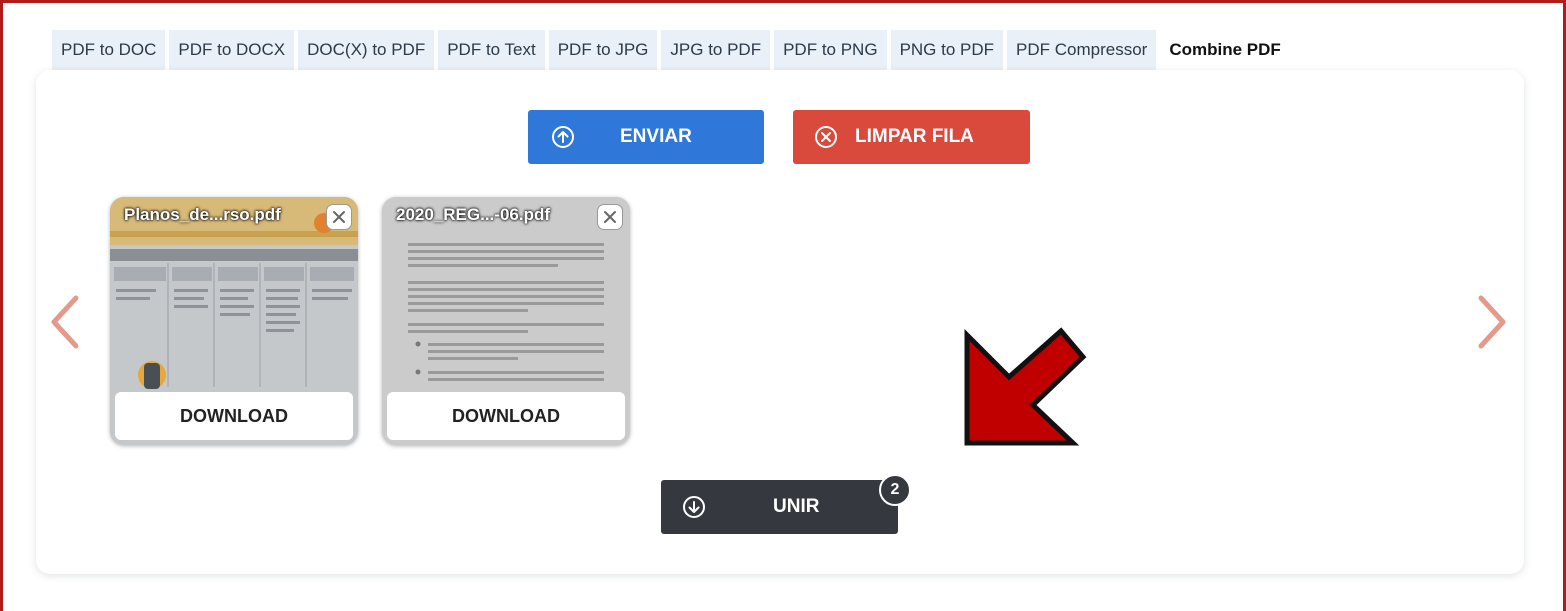 The width and height of the screenshot is (1566, 611). What do you see at coordinates (234, 321) in the screenshot?
I see `file-card: Planos_de...rso.pdf DOWNLOAD` at bounding box center [234, 321].